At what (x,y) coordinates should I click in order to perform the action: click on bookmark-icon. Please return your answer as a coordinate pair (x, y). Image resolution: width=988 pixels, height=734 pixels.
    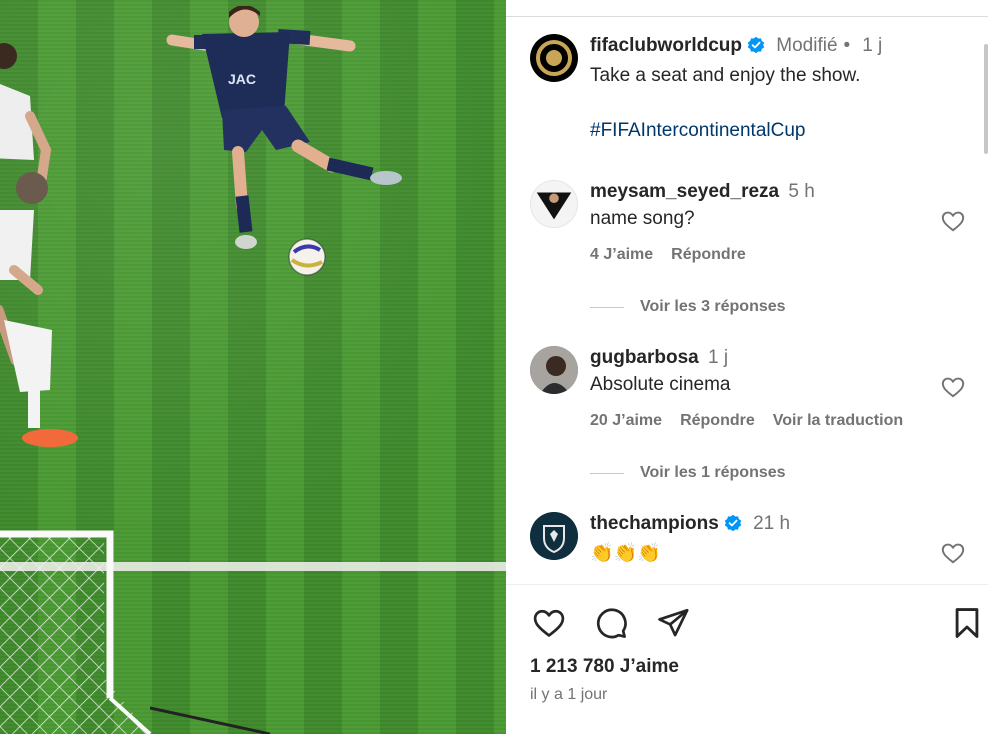
    Looking at the image, I should click on (967, 623).